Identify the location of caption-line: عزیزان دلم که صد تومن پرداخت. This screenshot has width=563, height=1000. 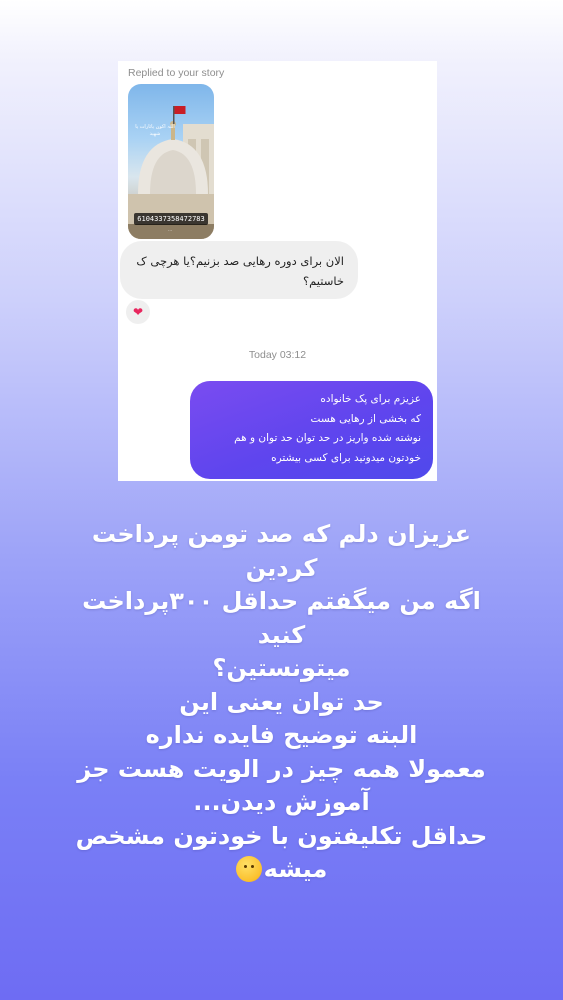
(281, 534).